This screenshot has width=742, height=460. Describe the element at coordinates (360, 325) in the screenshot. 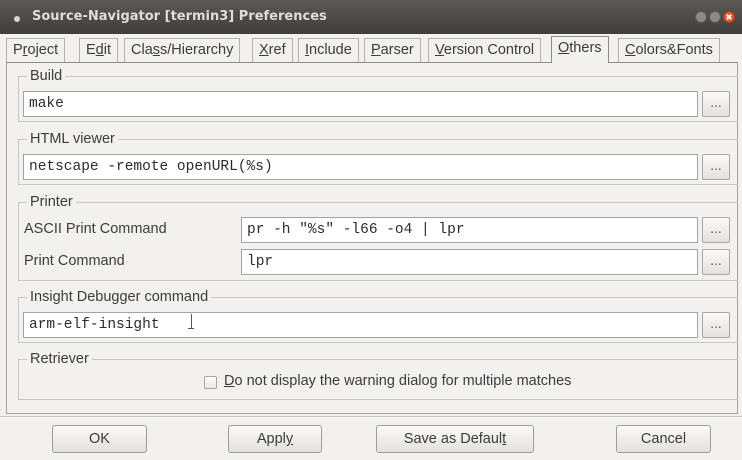

I see `insight-command-input: arm-elf-insight` at that location.